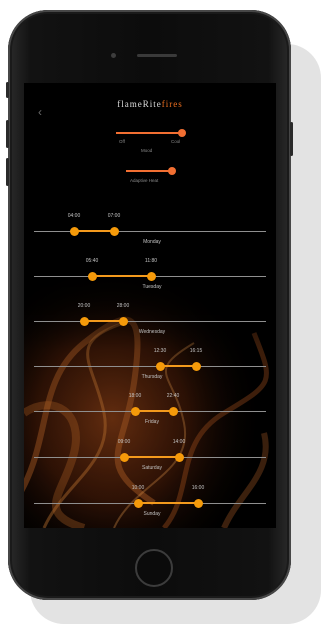  Describe the element at coordinates (152, 514) in the screenshot. I see `day-label: Sunday` at that location.